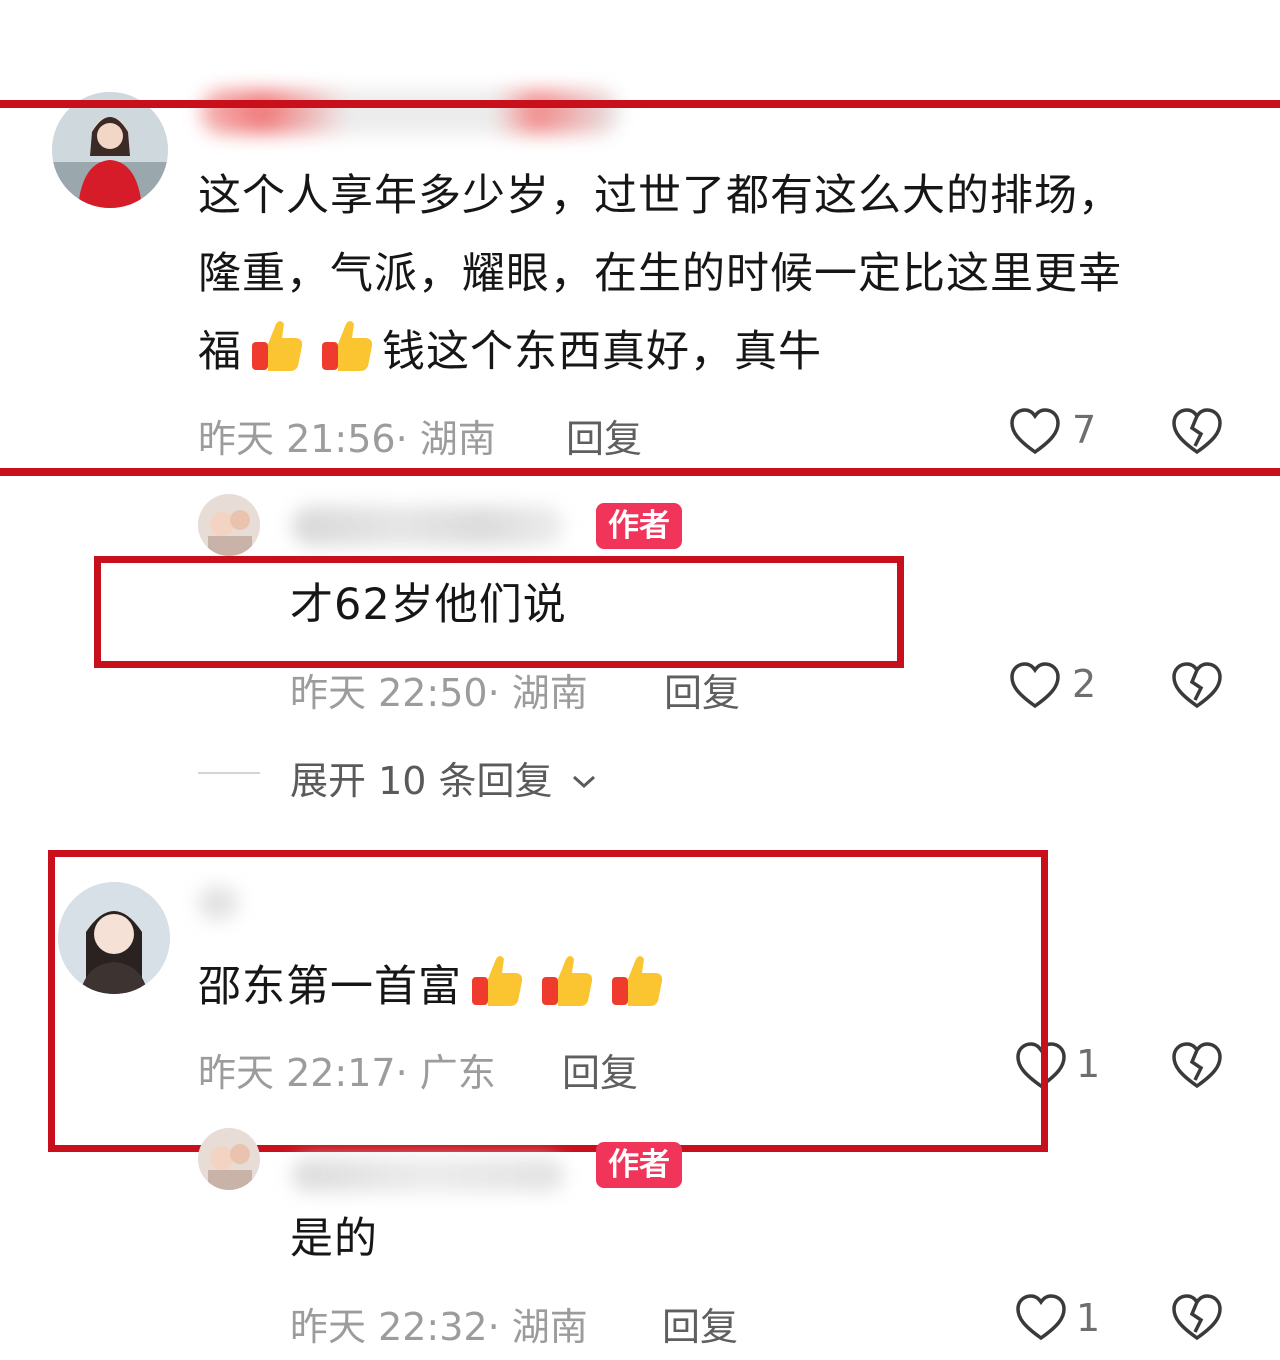 This screenshot has height=1360, width=1280. I want to click on comment-time: 昨天 21:56, so click(297, 439).